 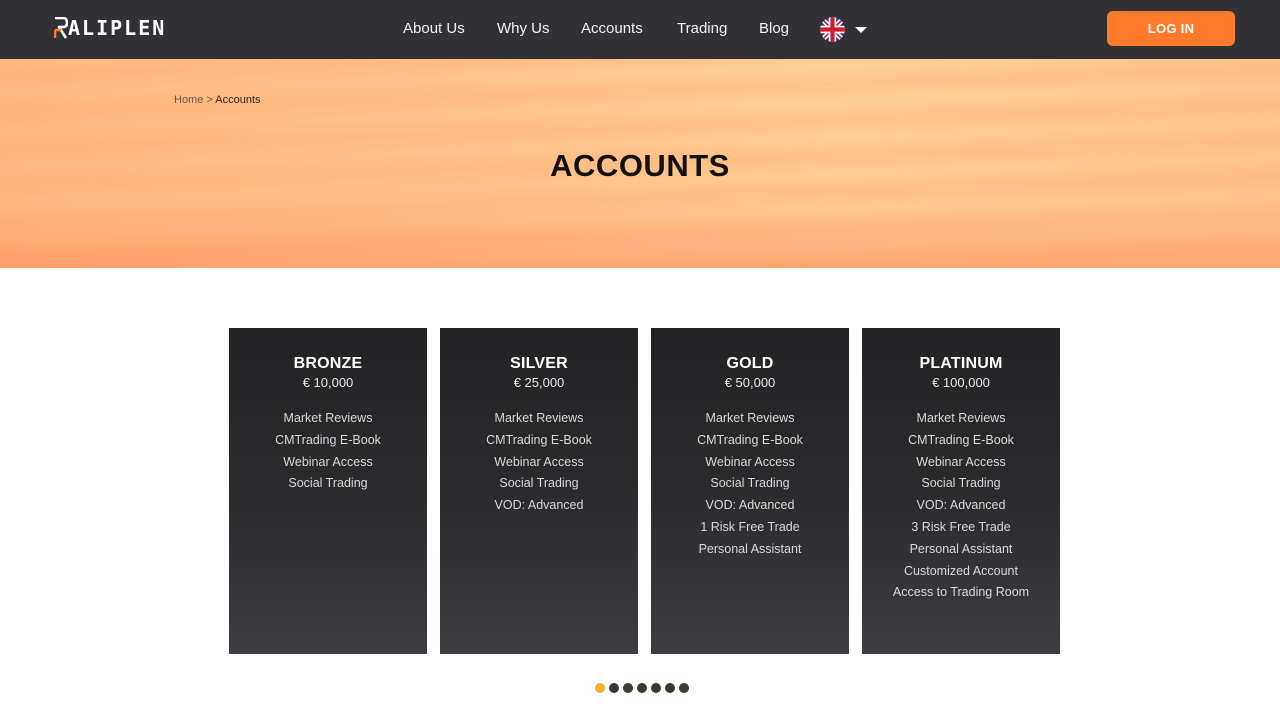 What do you see at coordinates (117, 28) in the screenshot?
I see `logo-text: ALIPLEN` at bounding box center [117, 28].